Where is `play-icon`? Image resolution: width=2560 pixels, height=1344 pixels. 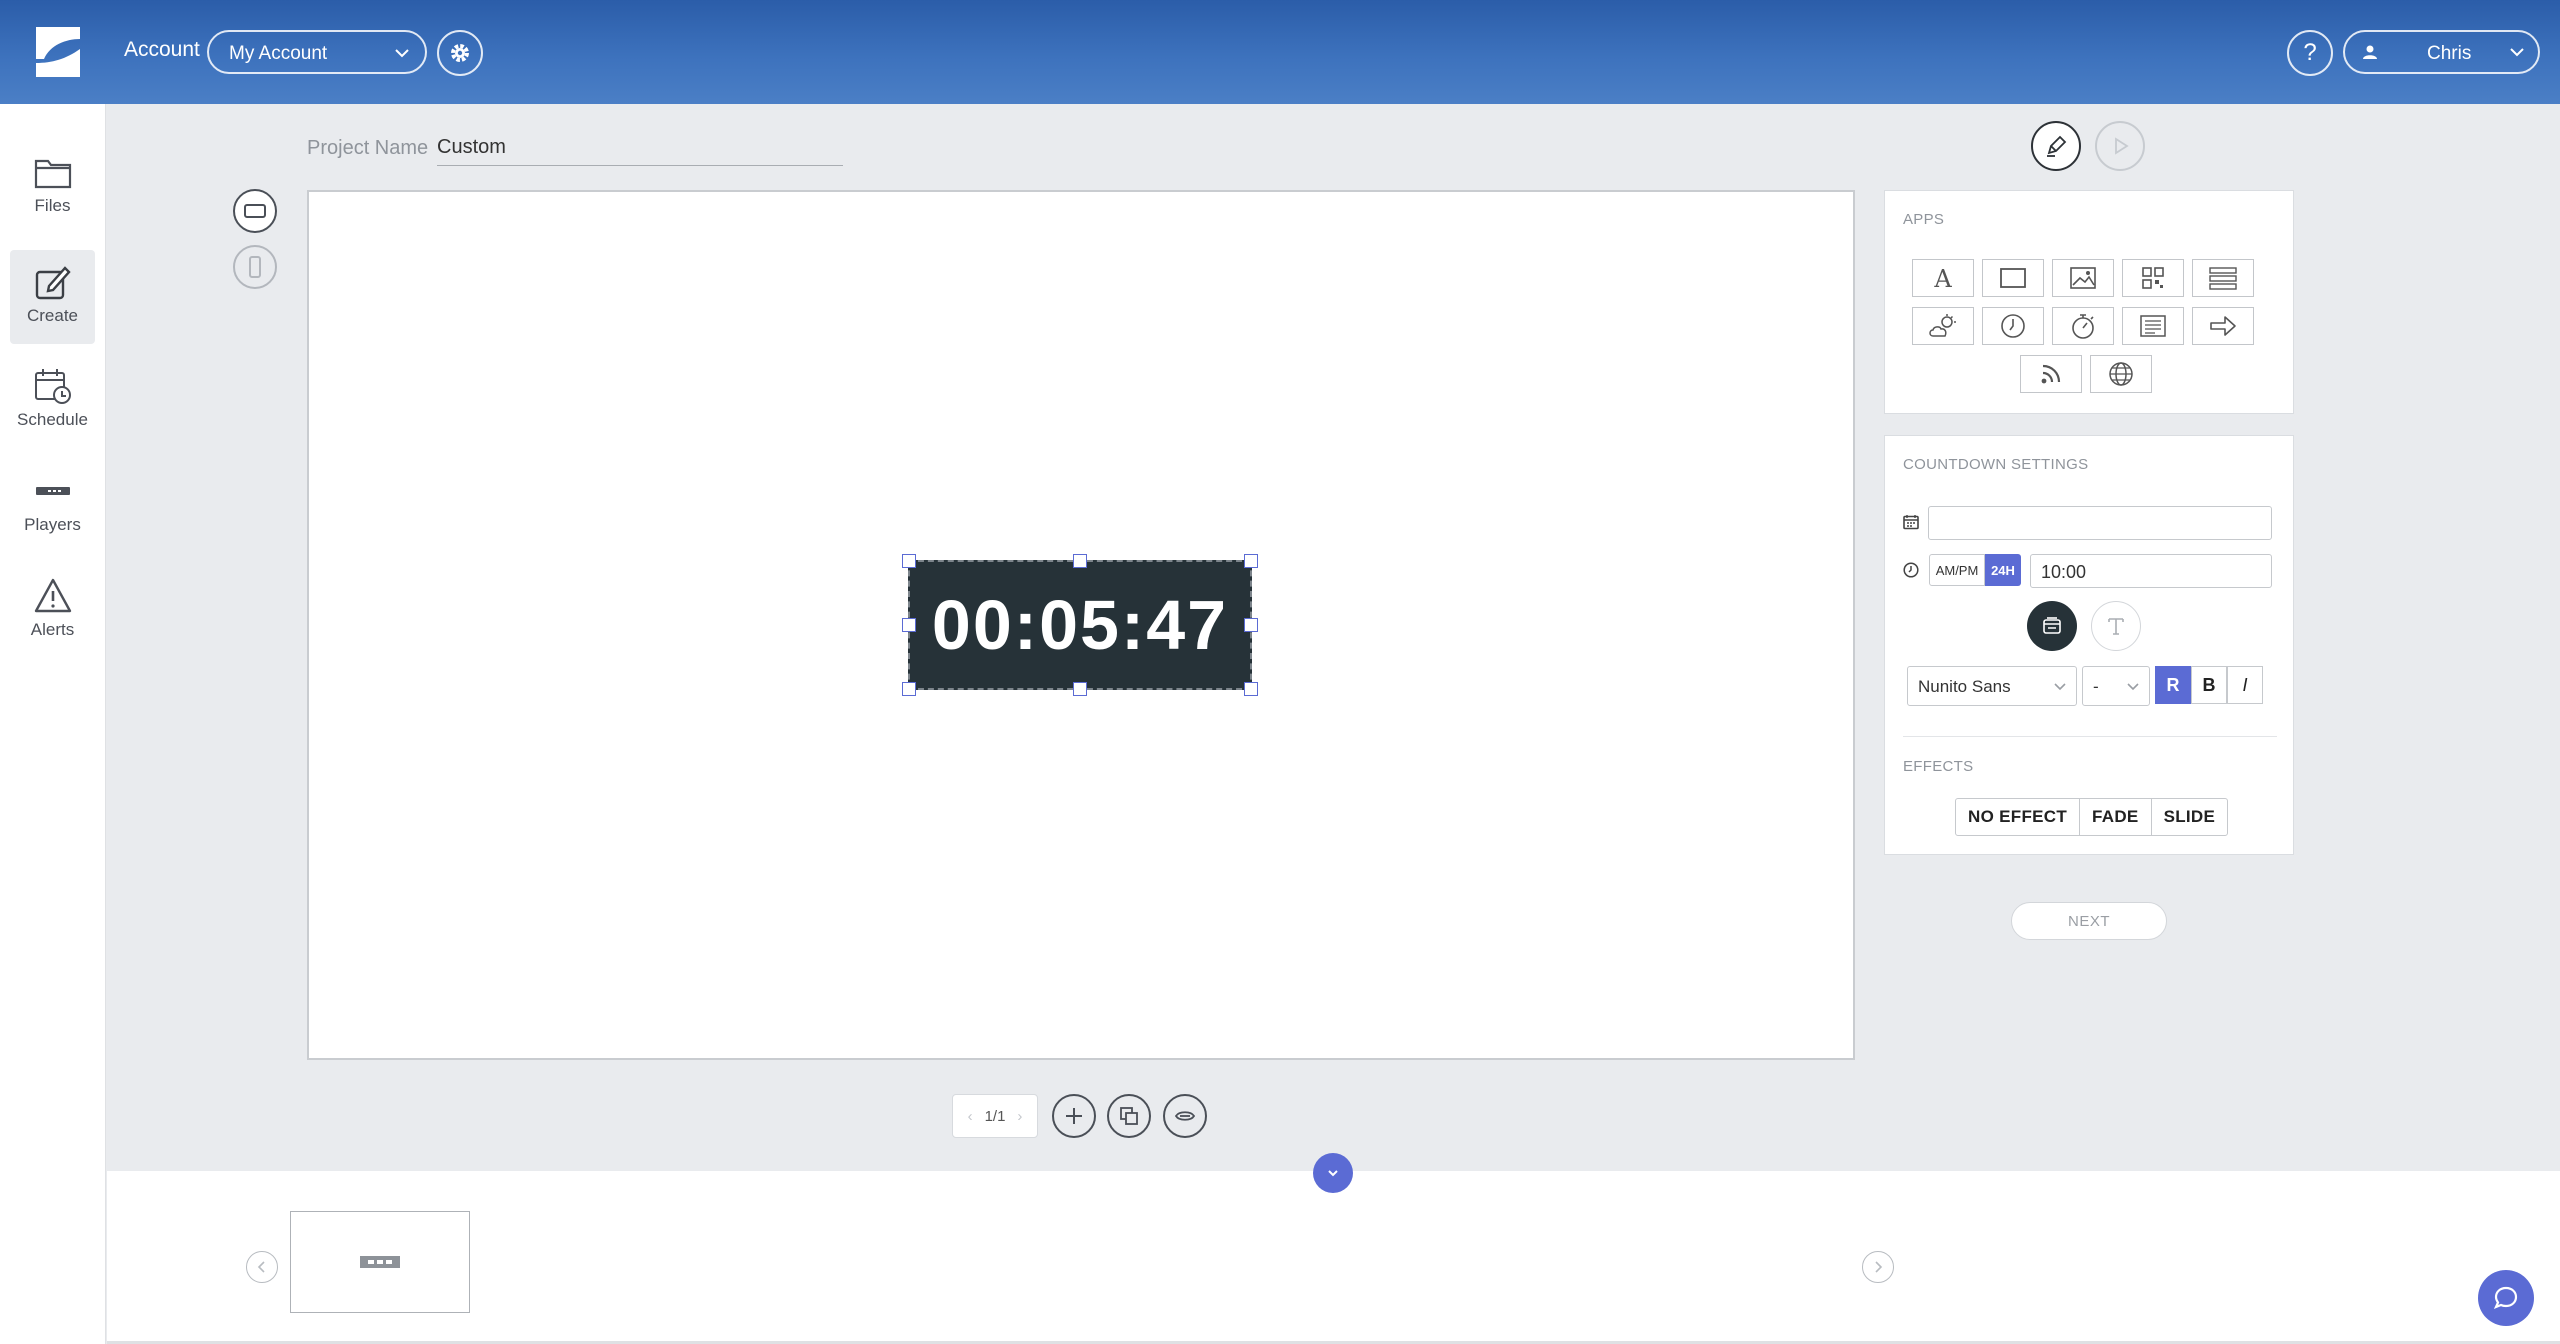 play-icon is located at coordinates (2122, 146).